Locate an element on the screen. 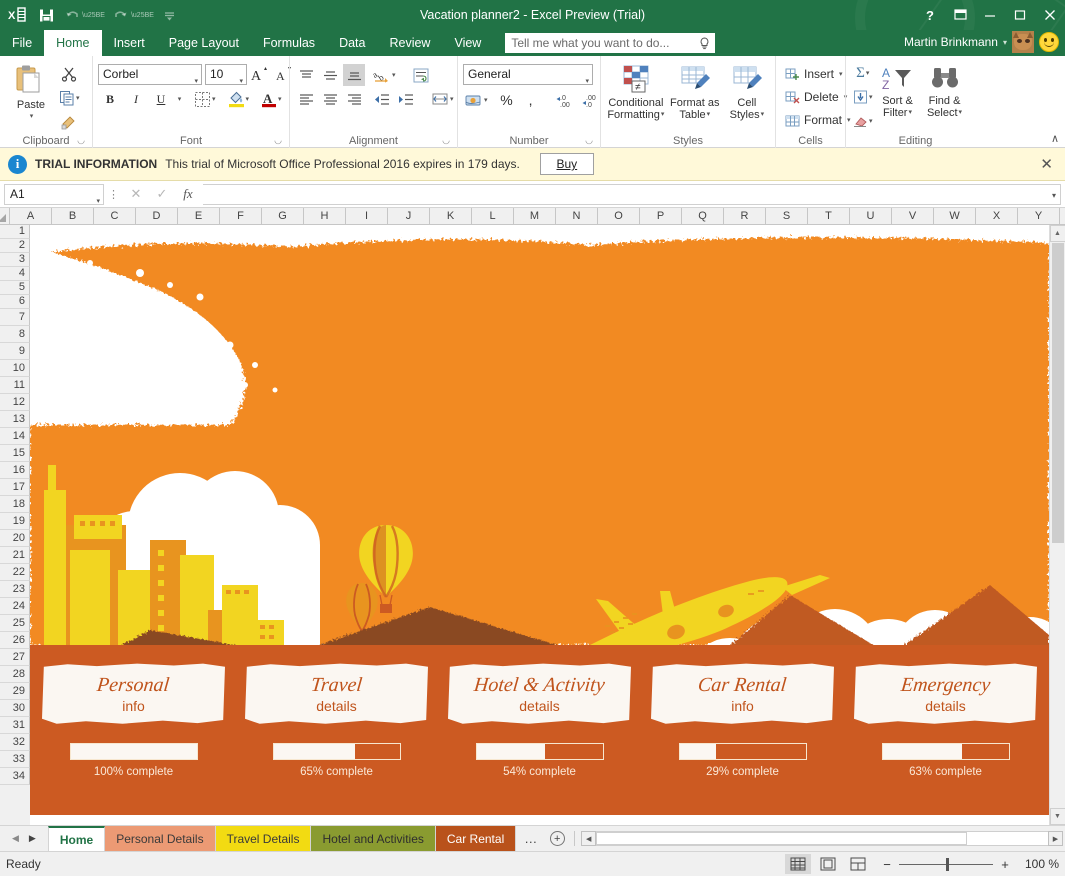  close-trial-bar-button: ✕ is located at coordinates (1048, 164).